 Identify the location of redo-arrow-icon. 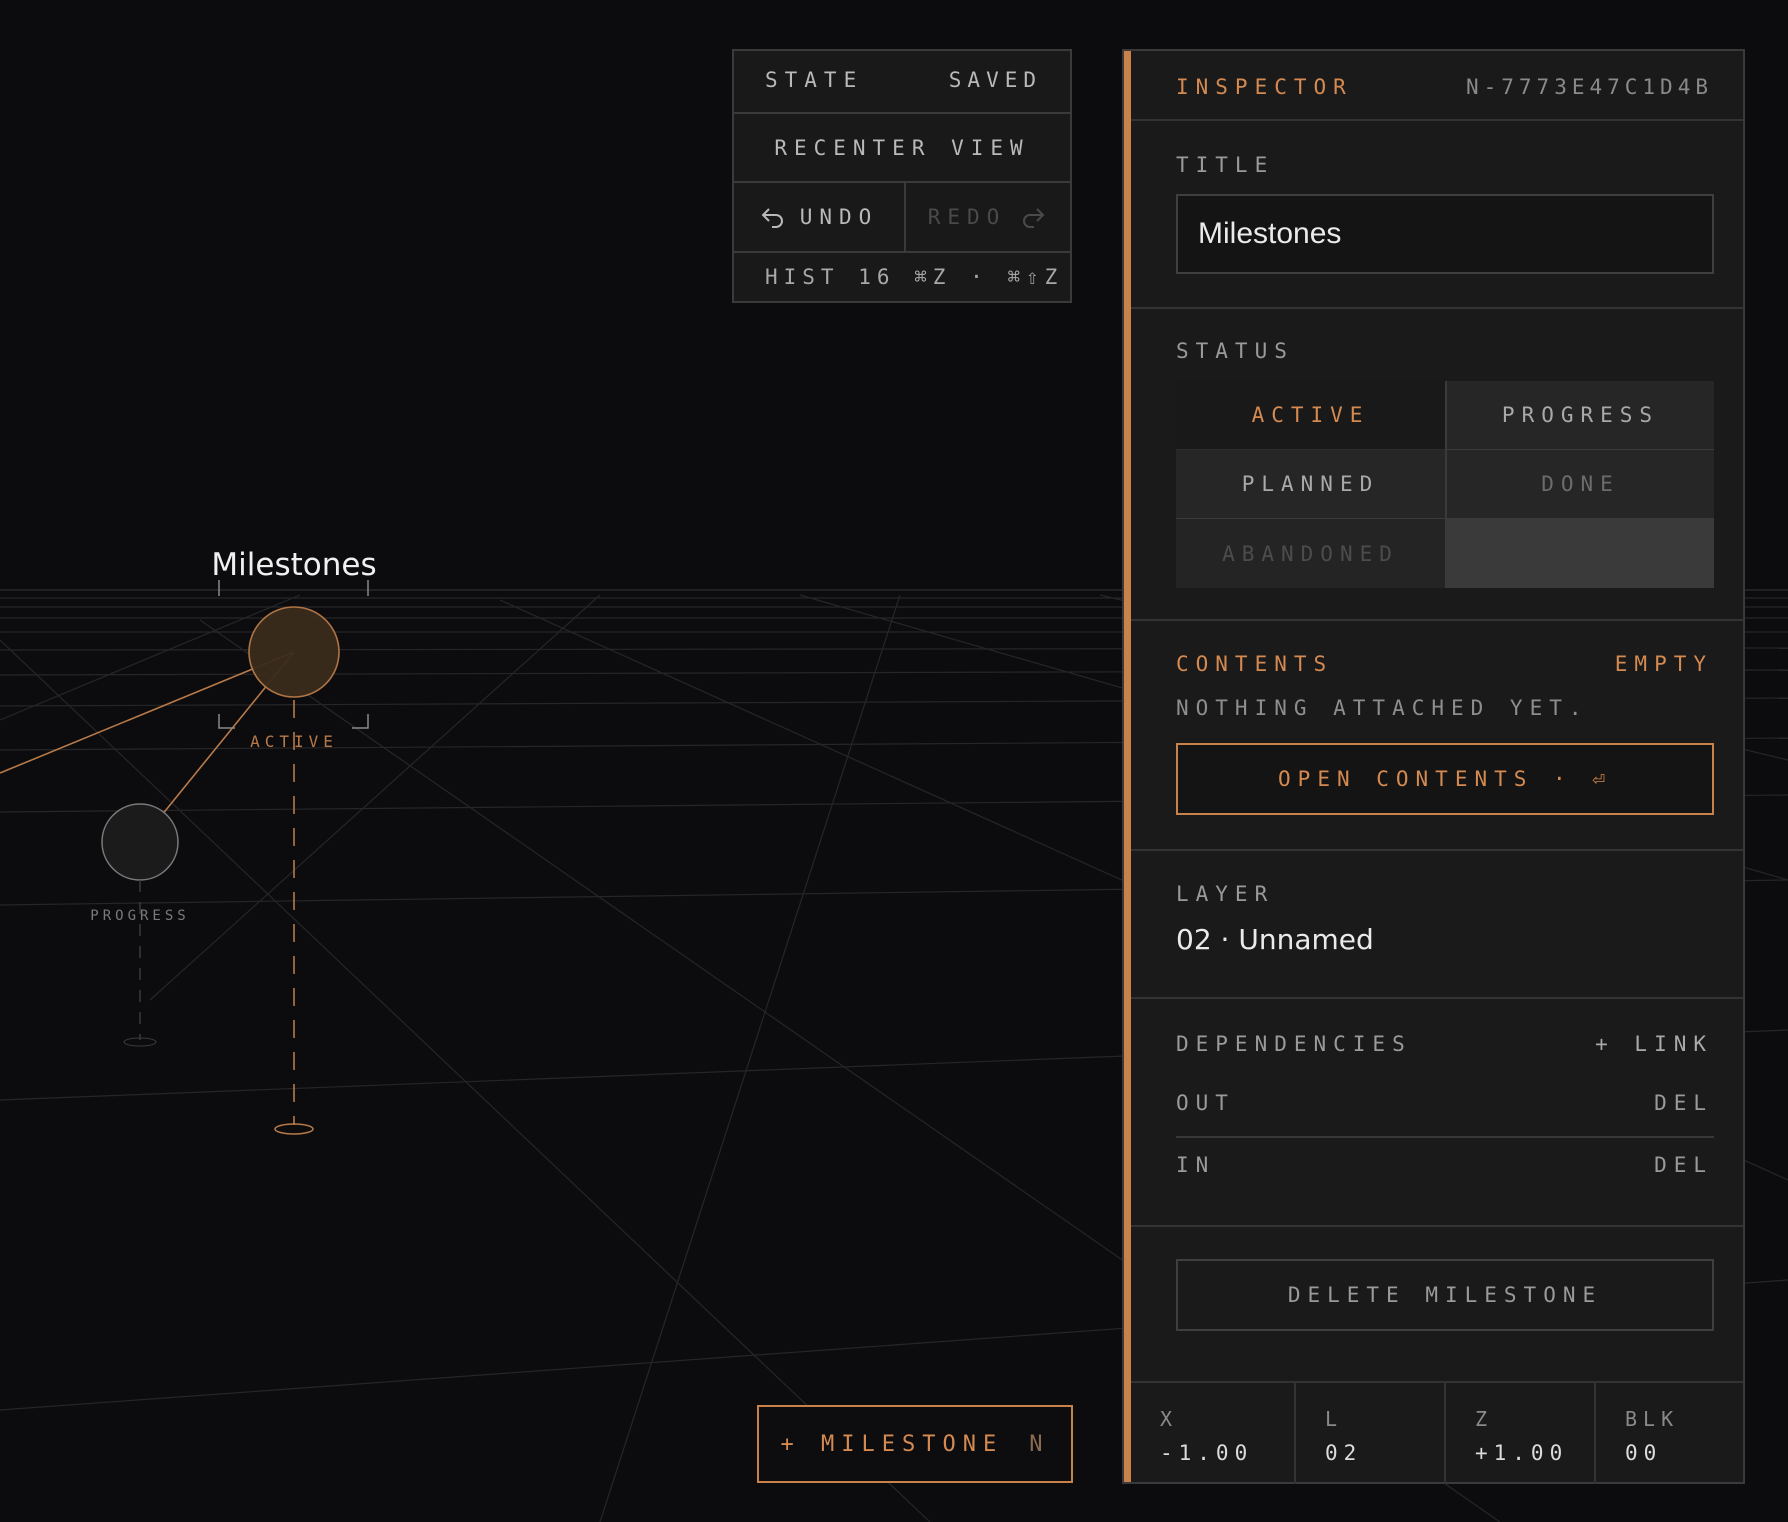
(1034, 218).